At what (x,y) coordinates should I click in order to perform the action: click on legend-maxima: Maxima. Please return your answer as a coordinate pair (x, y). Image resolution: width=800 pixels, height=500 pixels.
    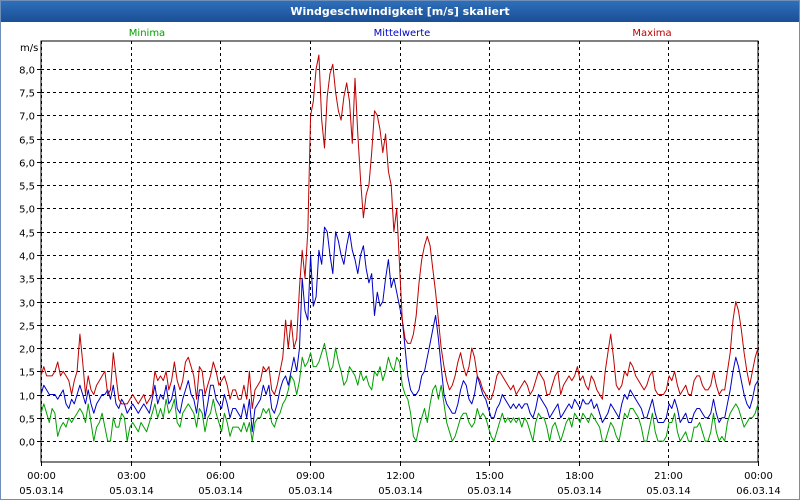
    Looking at the image, I should click on (651, 33).